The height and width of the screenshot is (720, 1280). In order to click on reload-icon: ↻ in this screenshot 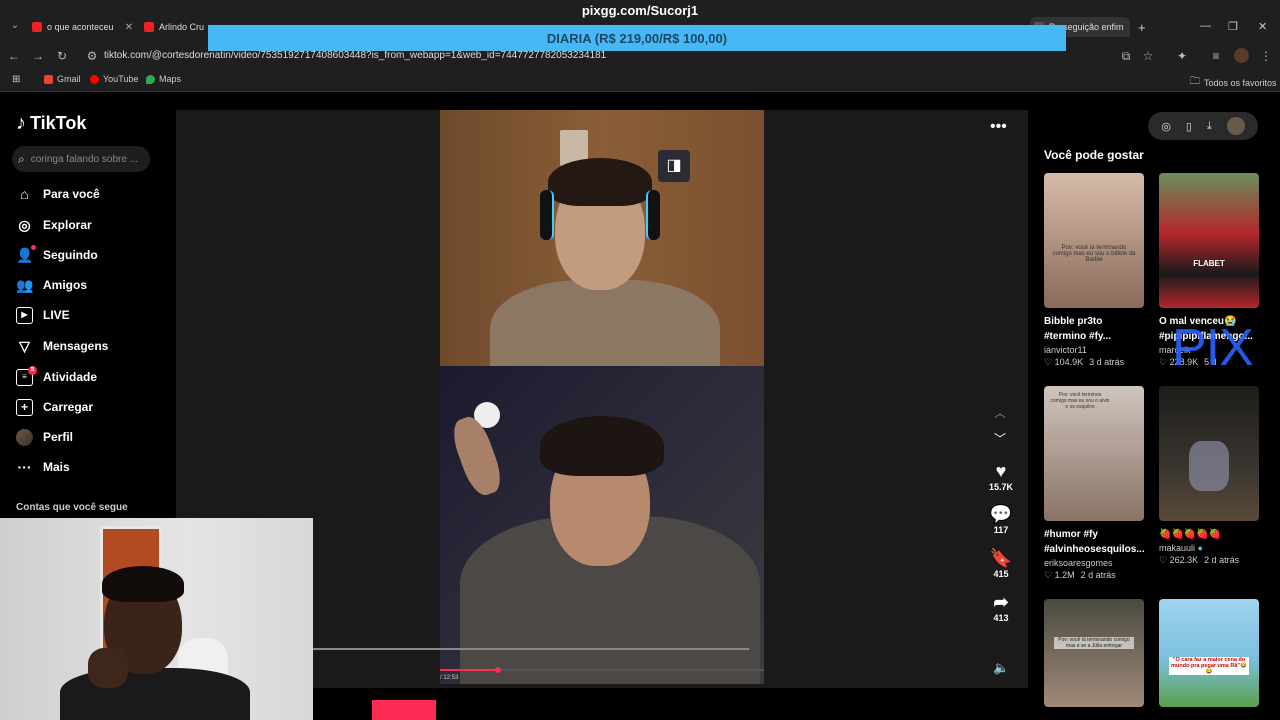, I will do `click(62, 56)`.